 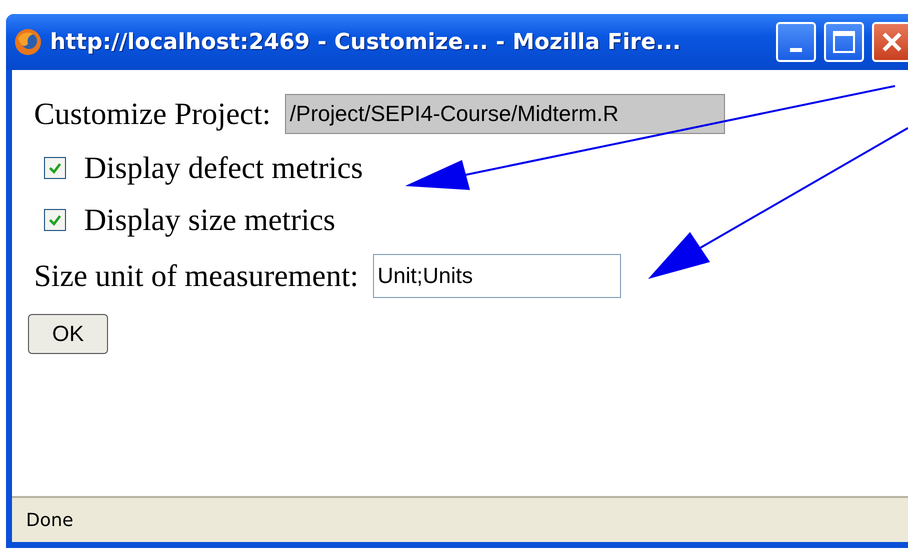 I want to click on checkbox-label: Display defect metrics, so click(x=223, y=168).